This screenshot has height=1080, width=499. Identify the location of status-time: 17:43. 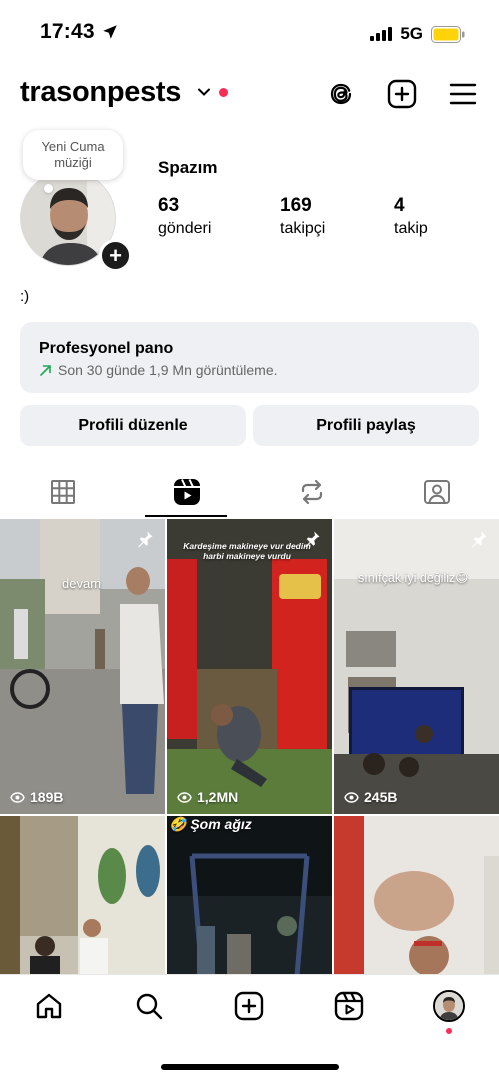
(79, 32).